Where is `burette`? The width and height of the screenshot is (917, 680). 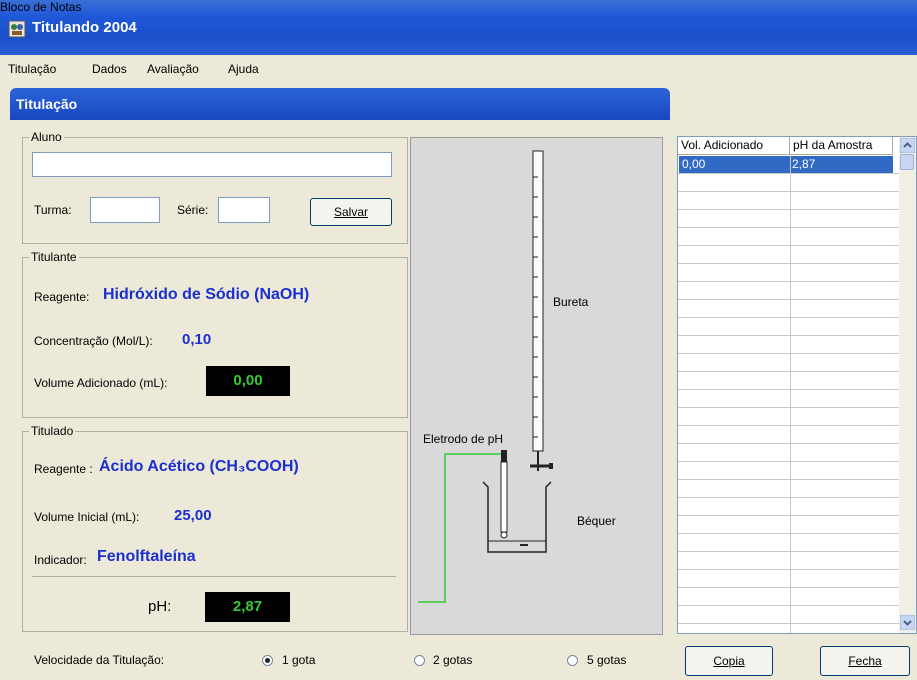 burette is located at coordinates (541, 310).